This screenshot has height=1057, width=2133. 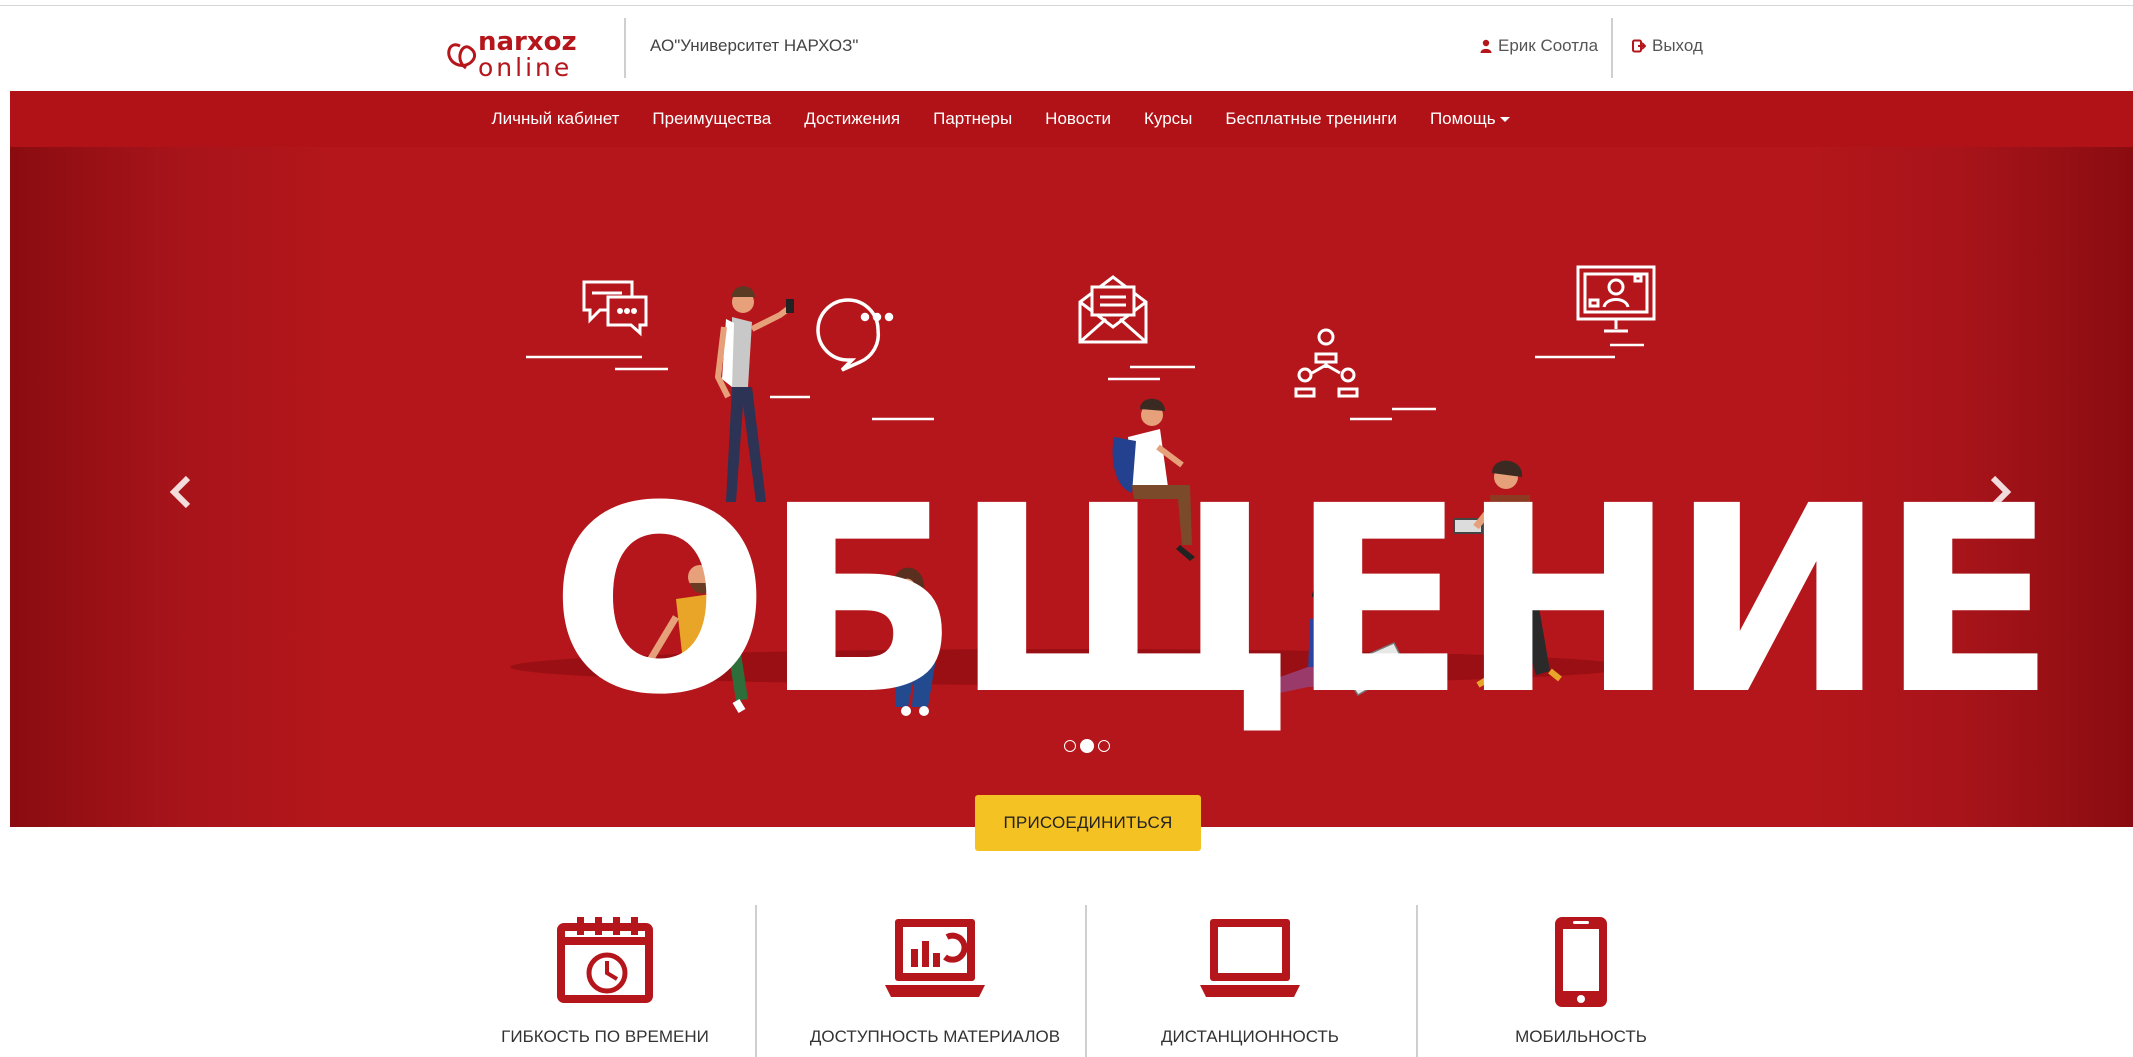 What do you see at coordinates (712, 119) in the screenshot?
I see `nav-item-advantages: Преимущества` at bounding box center [712, 119].